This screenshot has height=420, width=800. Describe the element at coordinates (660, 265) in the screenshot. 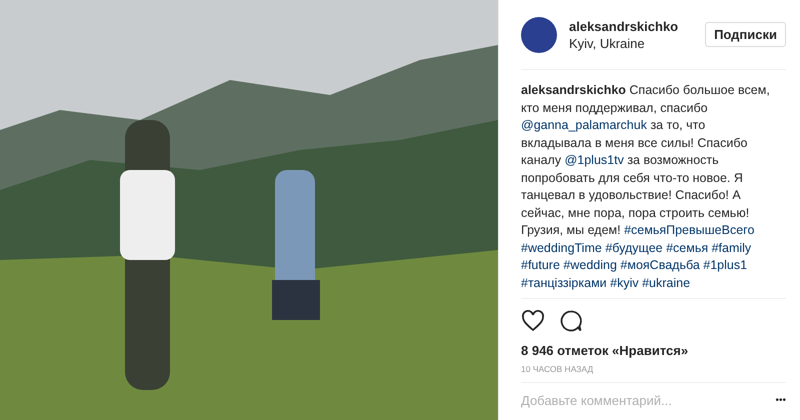

I see `hashtag-link: #мояСвадьба` at that location.